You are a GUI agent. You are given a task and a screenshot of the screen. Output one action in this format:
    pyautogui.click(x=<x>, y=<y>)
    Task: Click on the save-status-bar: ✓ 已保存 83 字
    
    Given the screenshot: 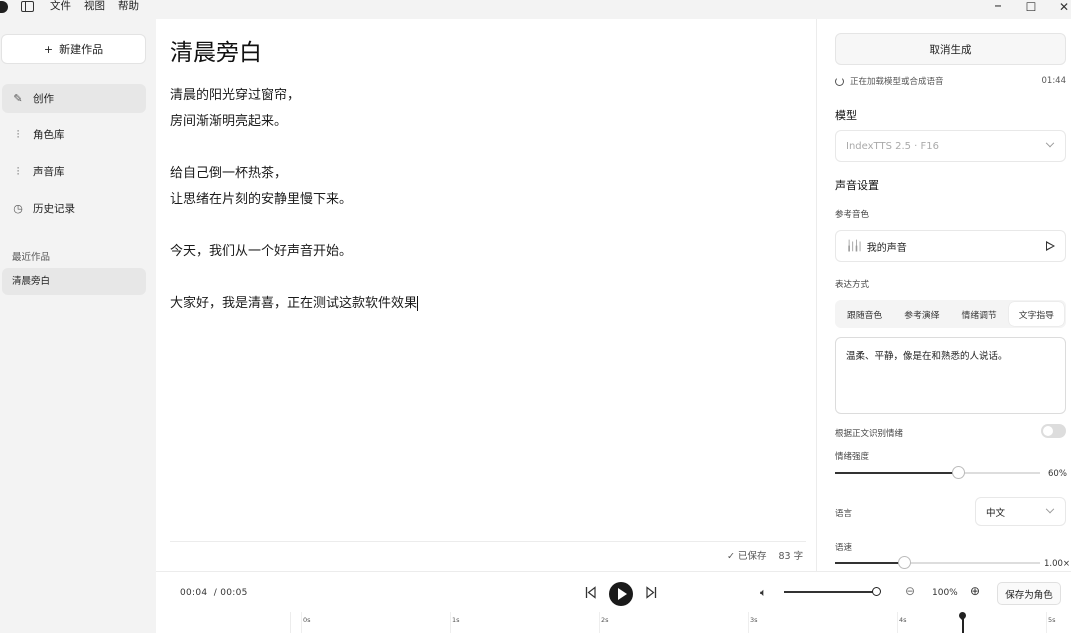 What is the action you would take?
    pyautogui.click(x=765, y=555)
    